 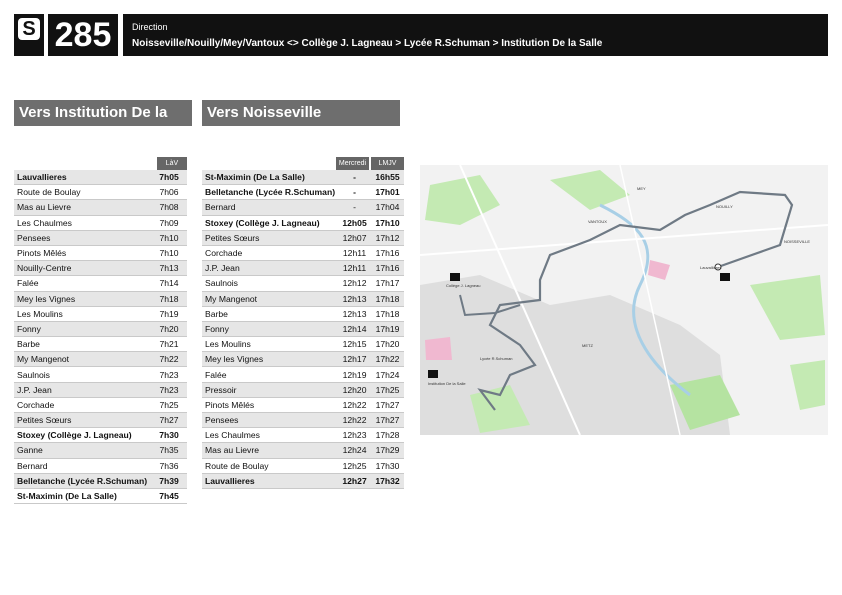 I want to click on table-row: Petites Sœurs 7h27, so click(x=100, y=420).